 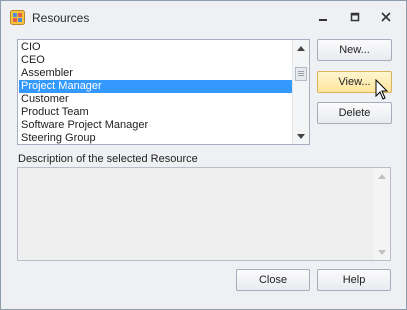 I want to click on close-icon, so click(x=386, y=17).